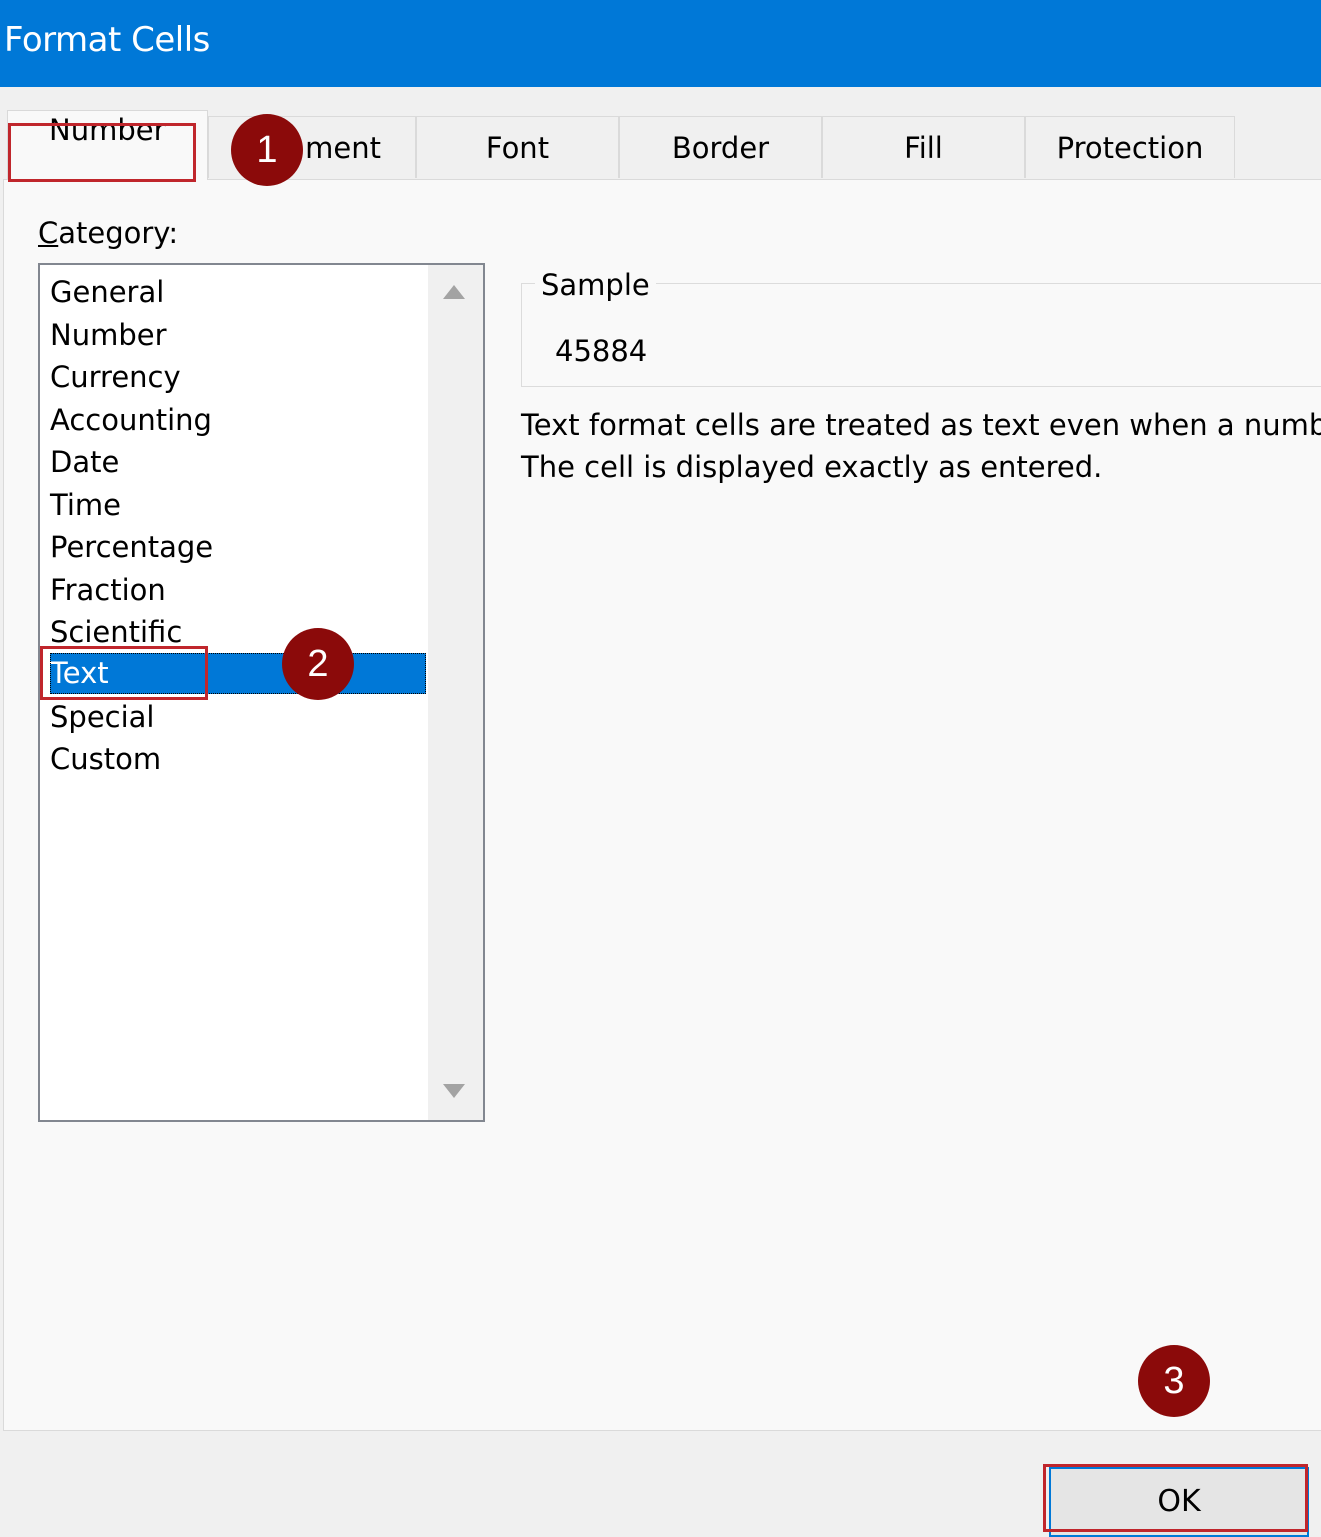  Describe the element at coordinates (238, 505) in the screenshot. I see `category-item-time: Time` at that location.